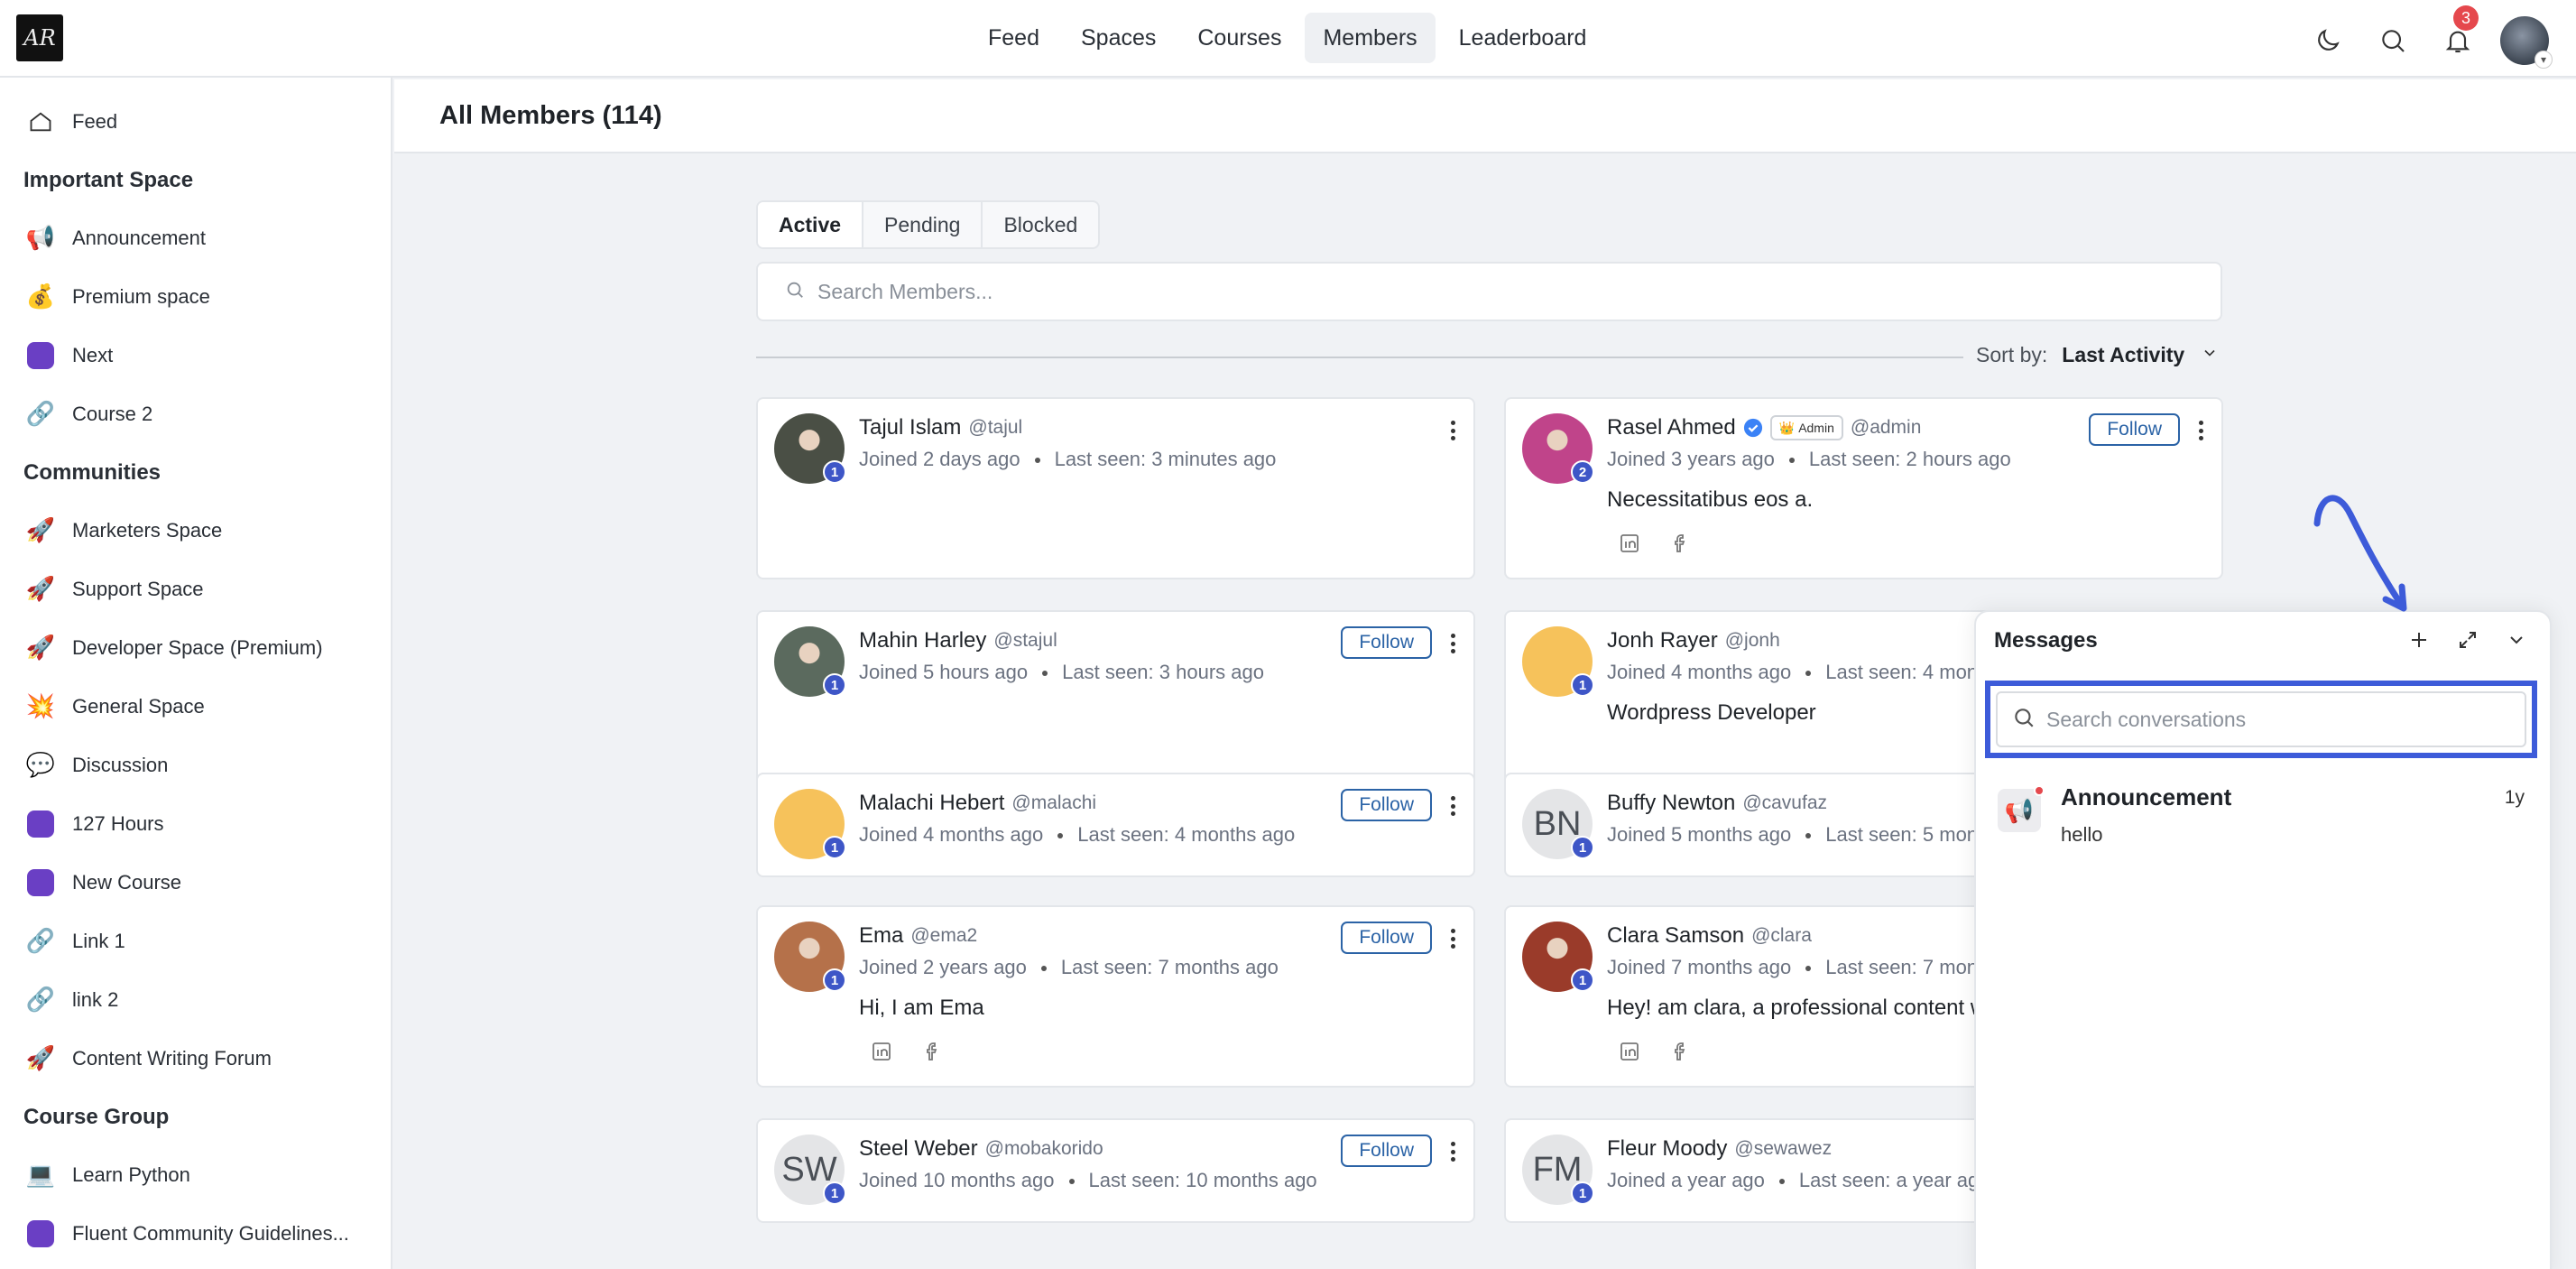 Image resolution: width=2576 pixels, height=1269 pixels. I want to click on dark-mode-icon, so click(2327, 40).